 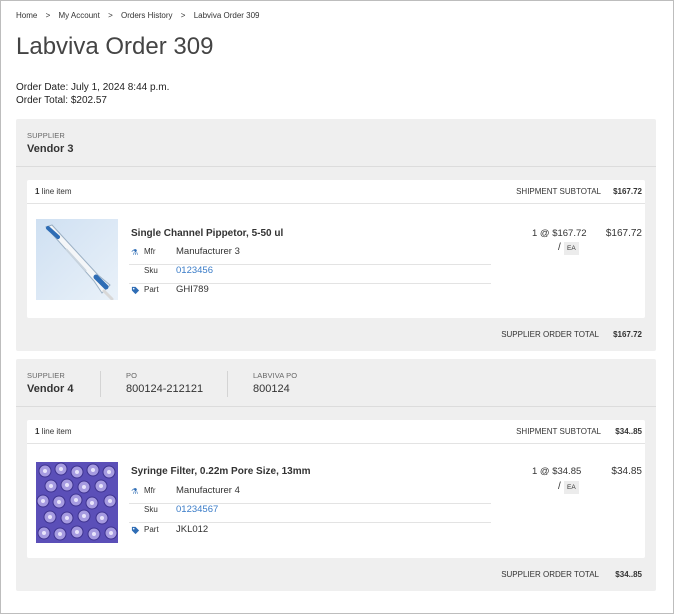 What do you see at coordinates (310, 494) in the screenshot?
I see `attr-mfr: ⚗ Mfr Manufacturer 4` at bounding box center [310, 494].